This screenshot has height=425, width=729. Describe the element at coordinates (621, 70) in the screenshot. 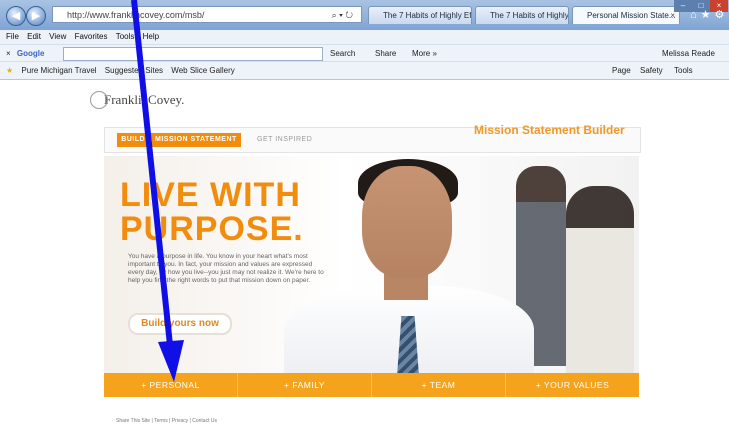

I see `command-page: Page` at that location.